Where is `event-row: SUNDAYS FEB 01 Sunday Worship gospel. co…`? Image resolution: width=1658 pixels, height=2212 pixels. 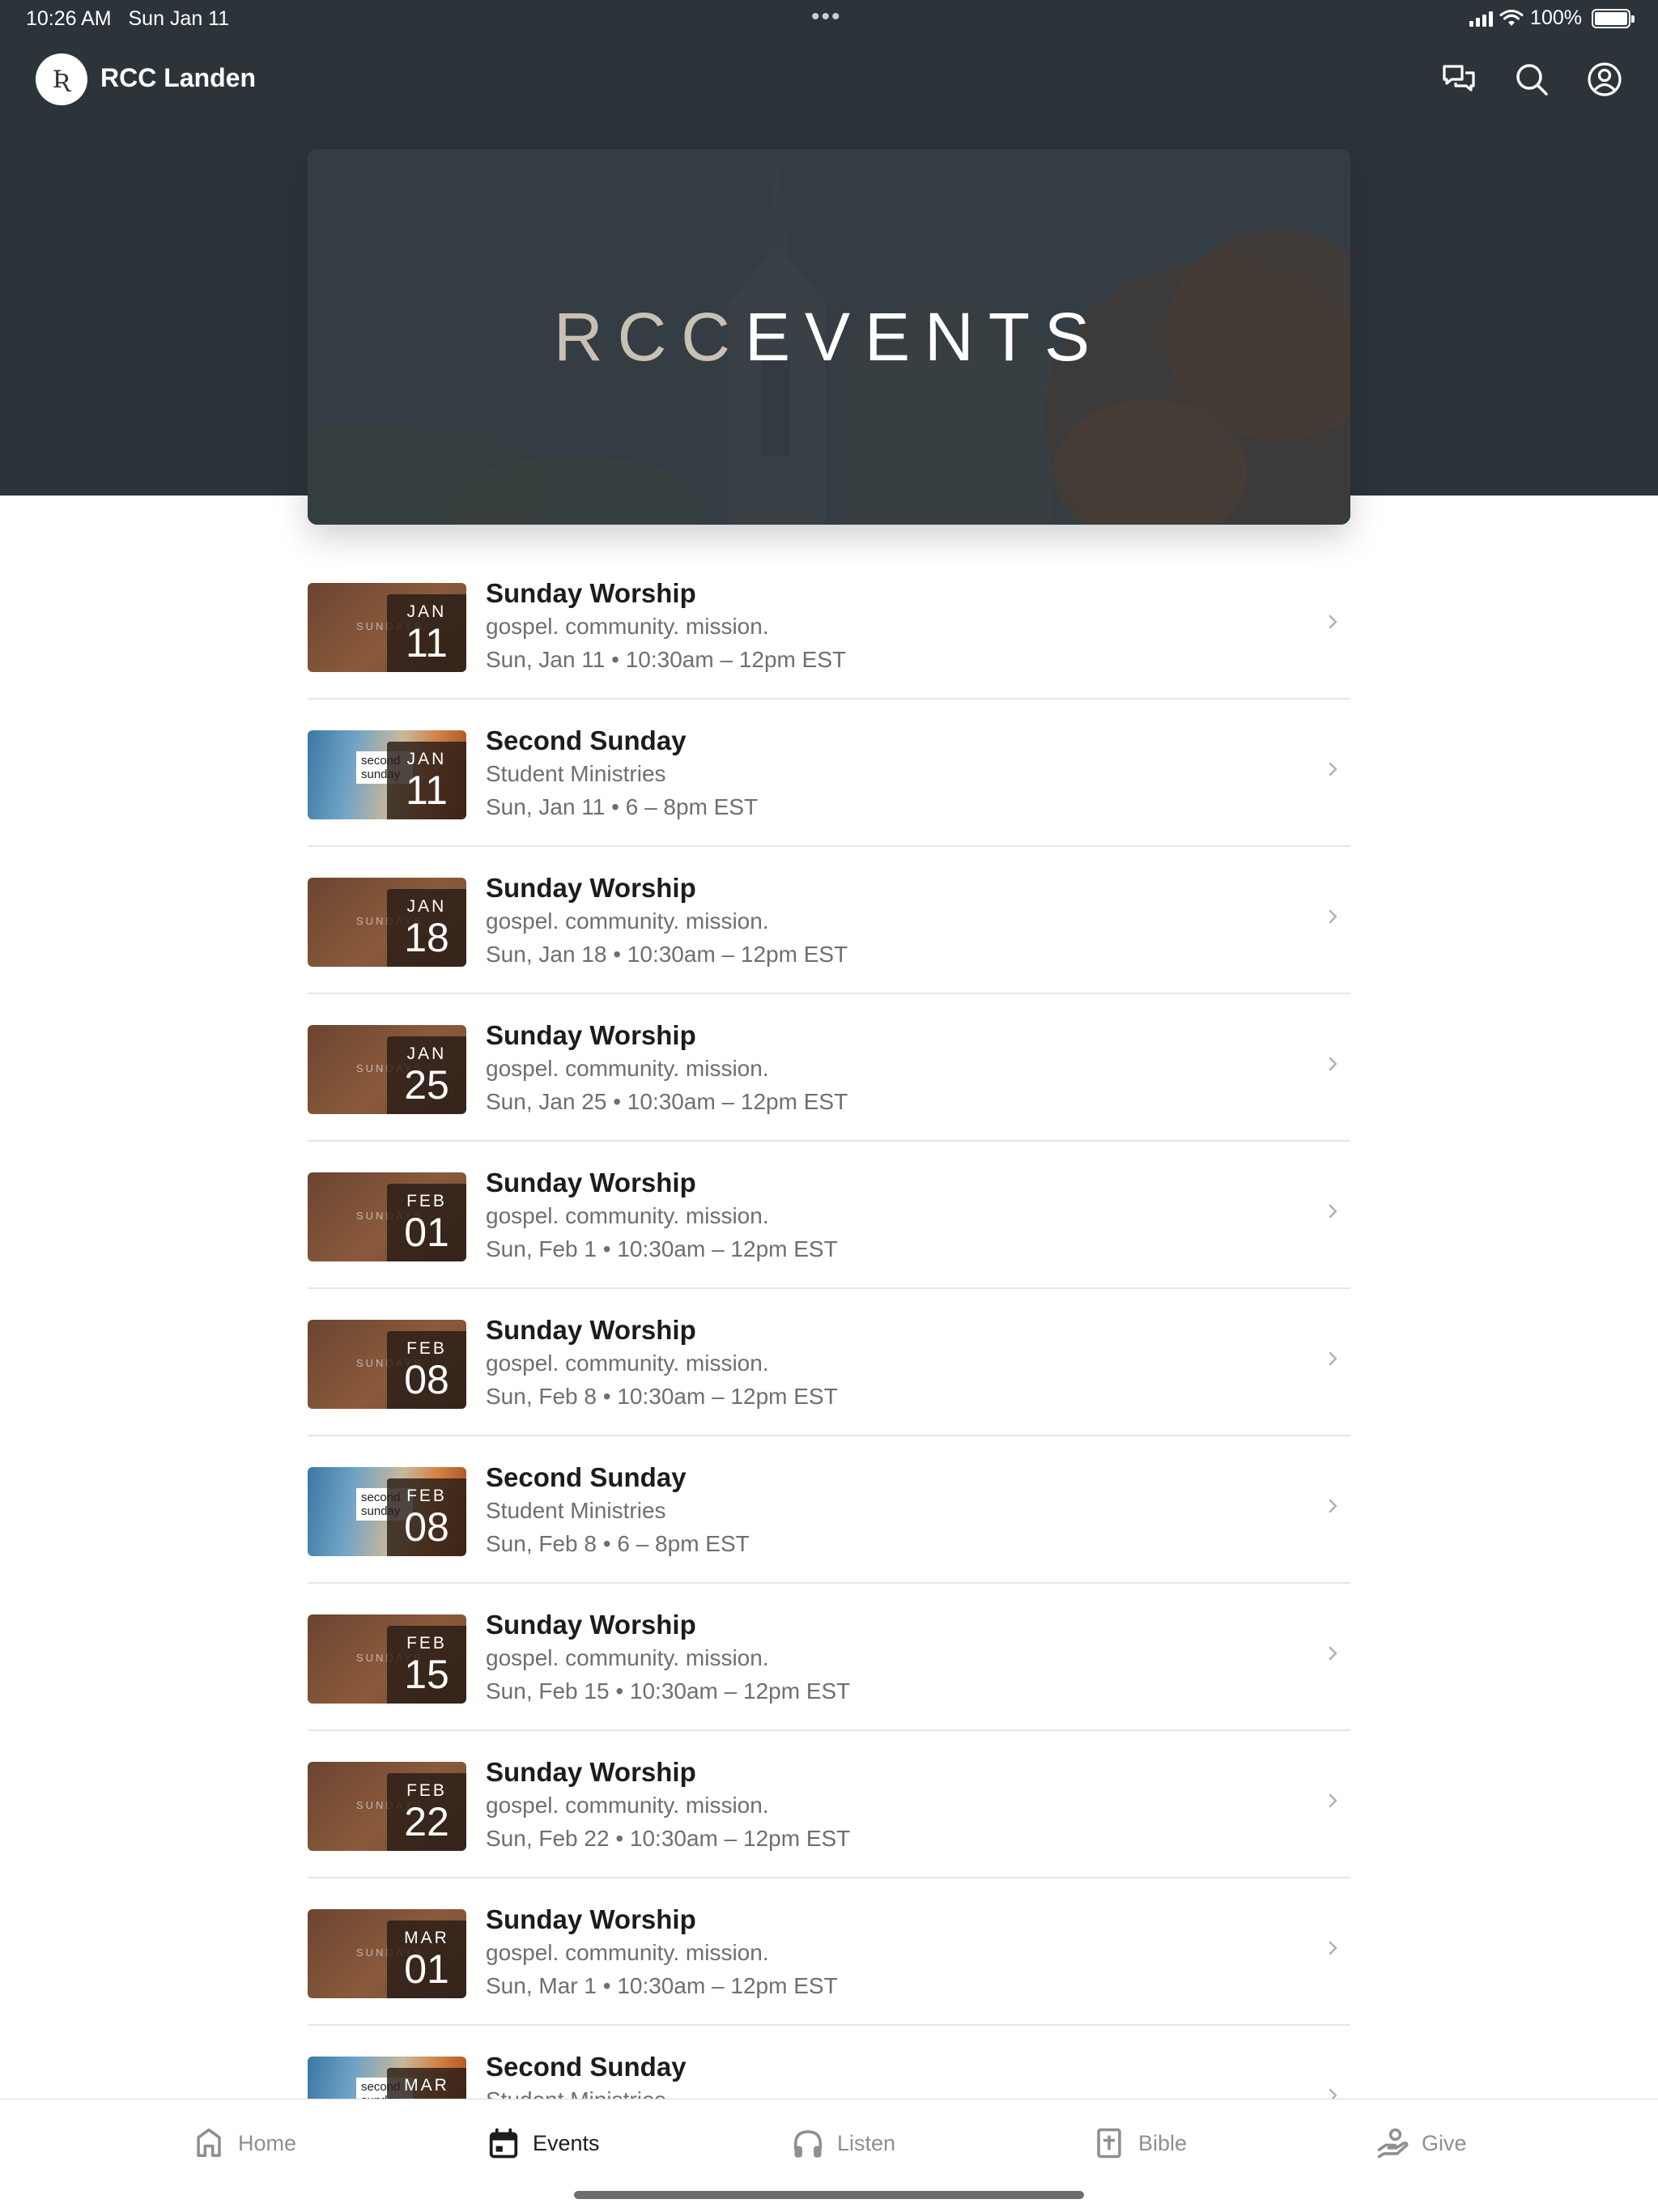
event-row: SUNDAYS FEB 01 Sunday Worship gospel. co… is located at coordinates (829, 1215).